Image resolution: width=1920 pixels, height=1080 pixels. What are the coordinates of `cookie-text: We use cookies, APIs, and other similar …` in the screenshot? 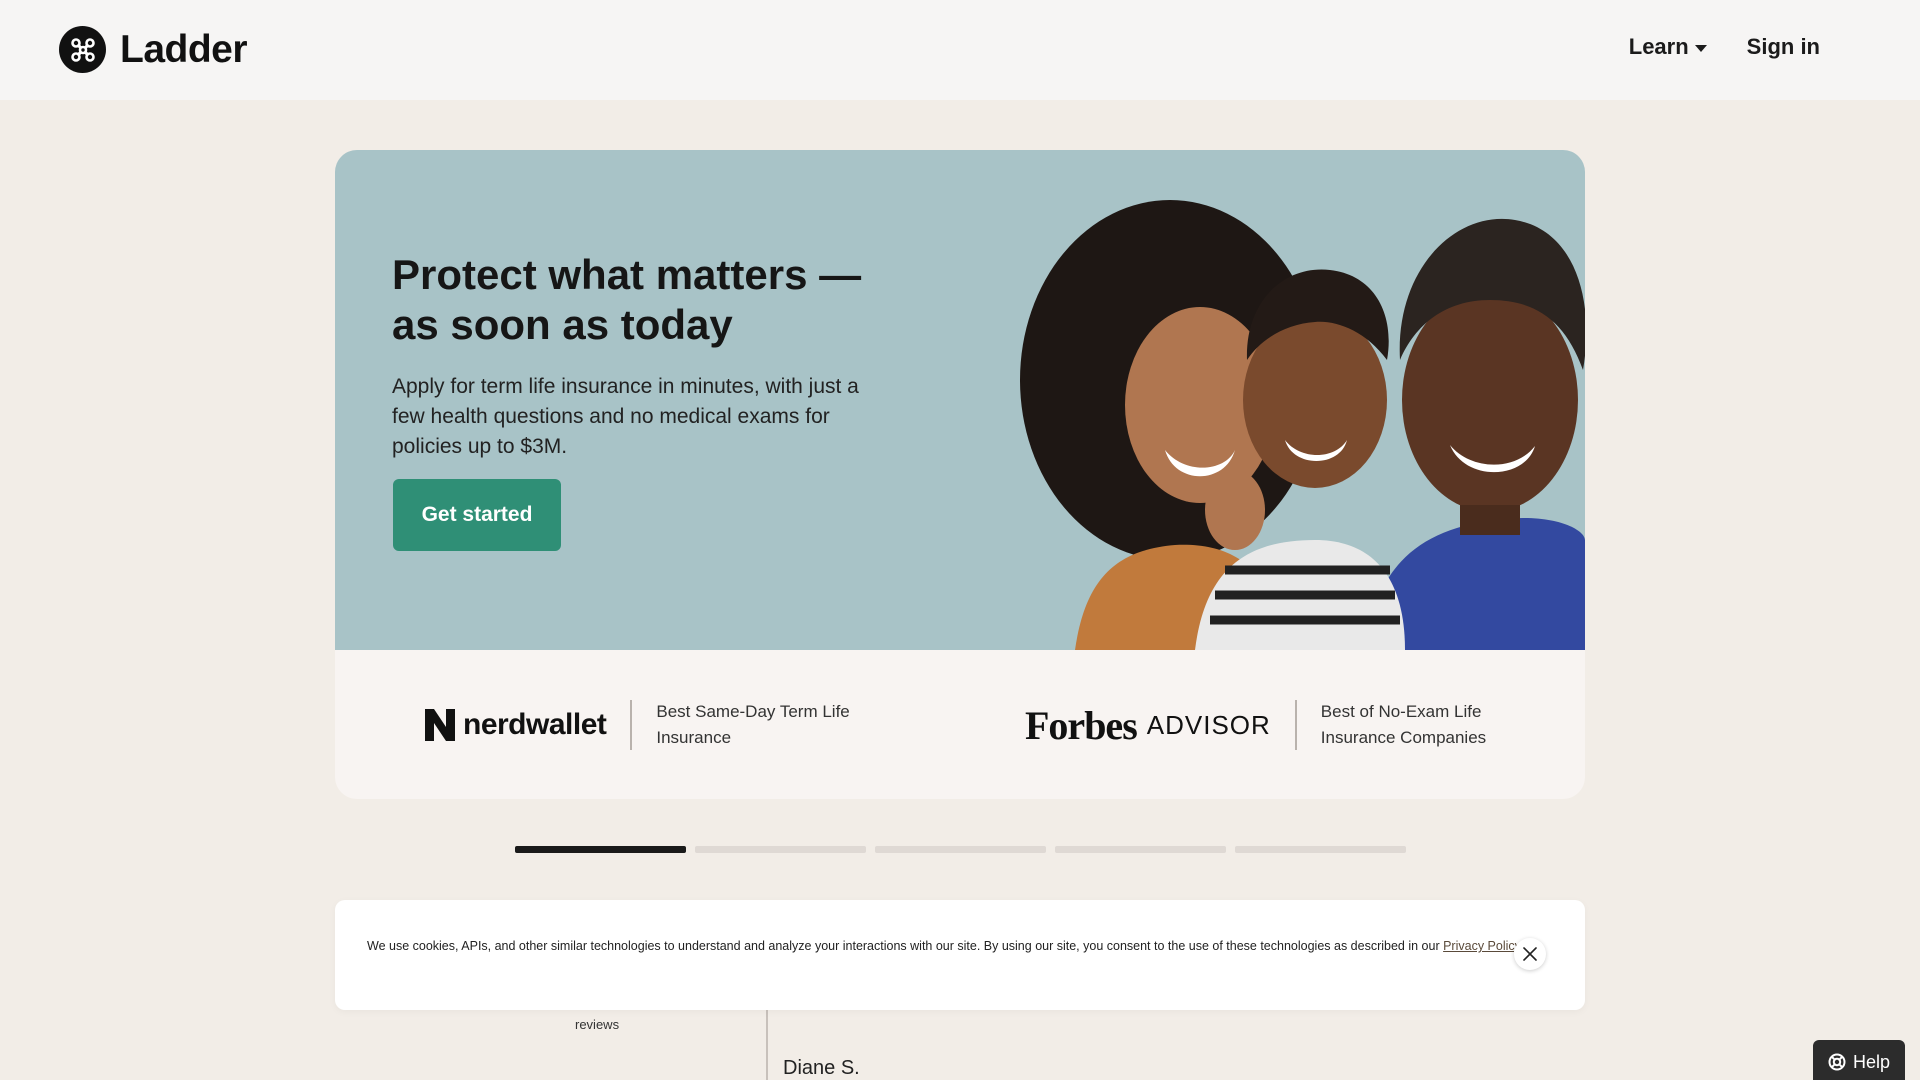 It's located at (947, 946).